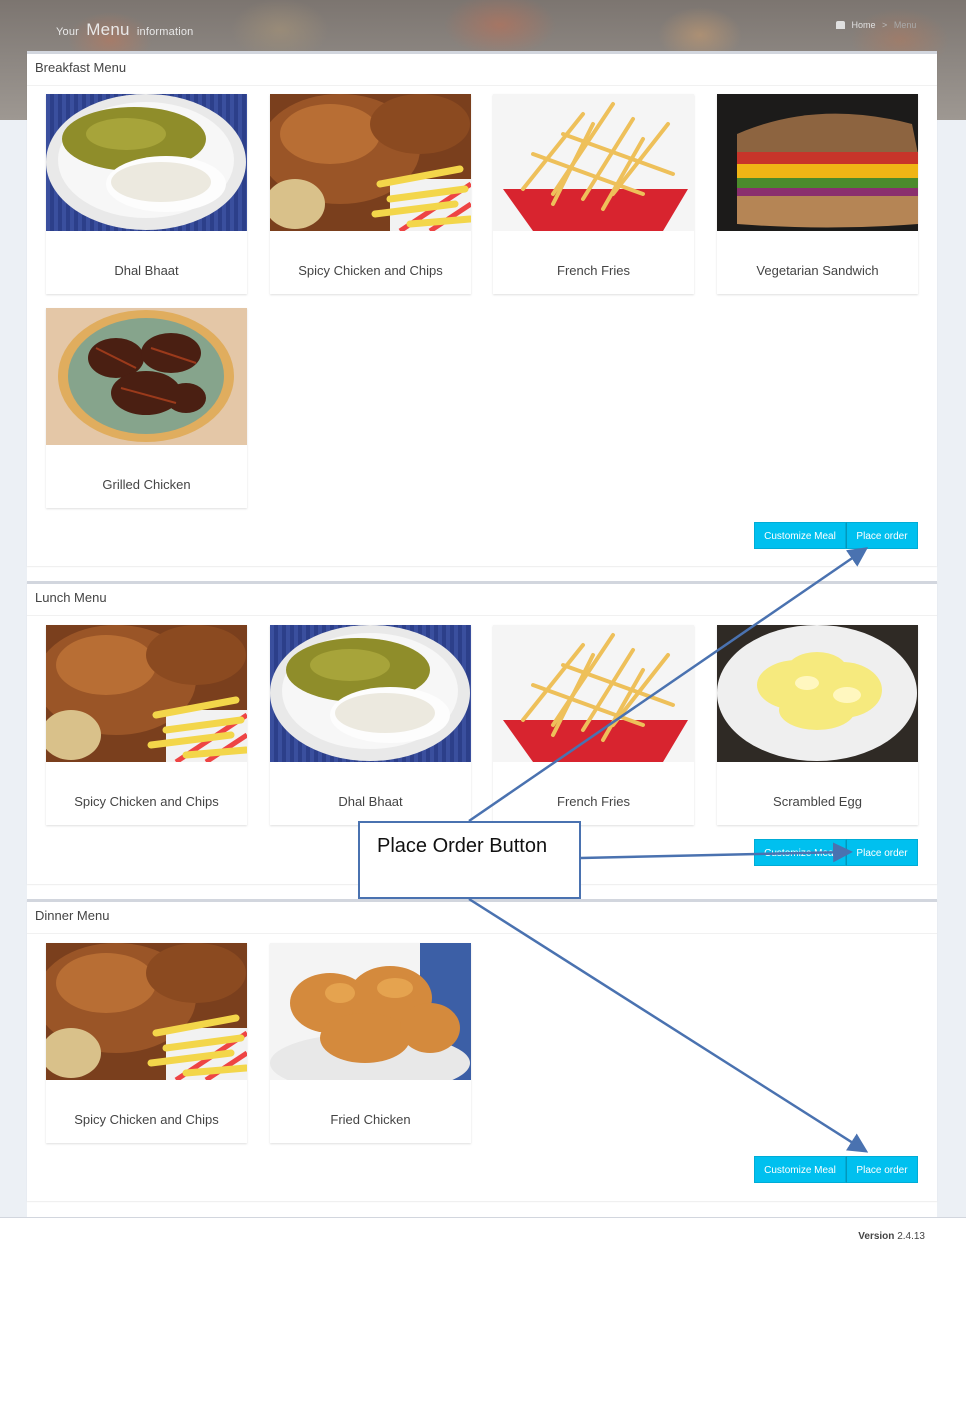 The image size is (966, 1403). Describe the element at coordinates (462, 846) in the screenshot. I see `annotation-text: Place Order Button` at that location.